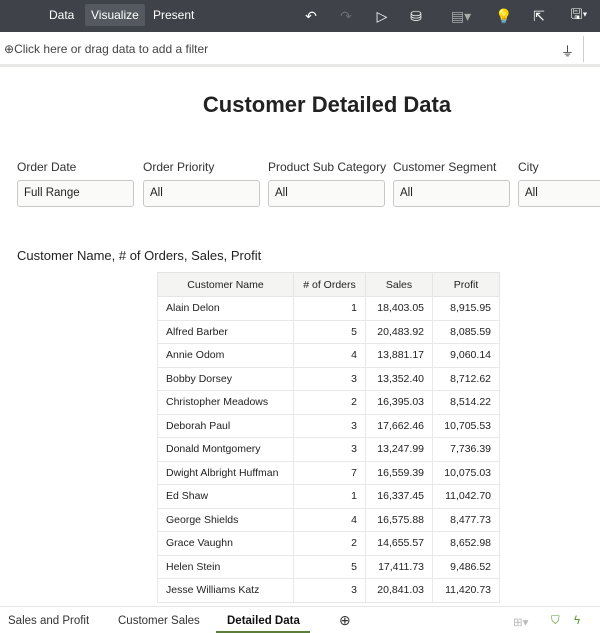 The height and width of the screenshot is (633, 600). I want to click on cell-sales: 13,881.17, so click(399, 355).